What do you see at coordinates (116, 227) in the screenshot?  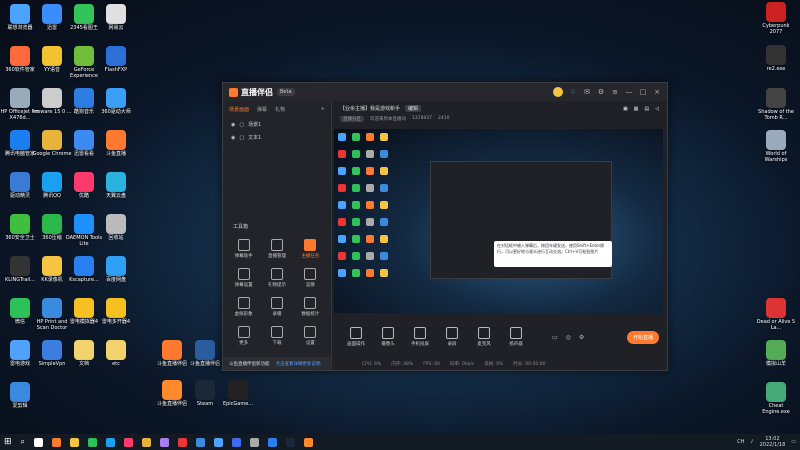 I see `desktop-icon: 回收站` at bounding box center [116, 227].